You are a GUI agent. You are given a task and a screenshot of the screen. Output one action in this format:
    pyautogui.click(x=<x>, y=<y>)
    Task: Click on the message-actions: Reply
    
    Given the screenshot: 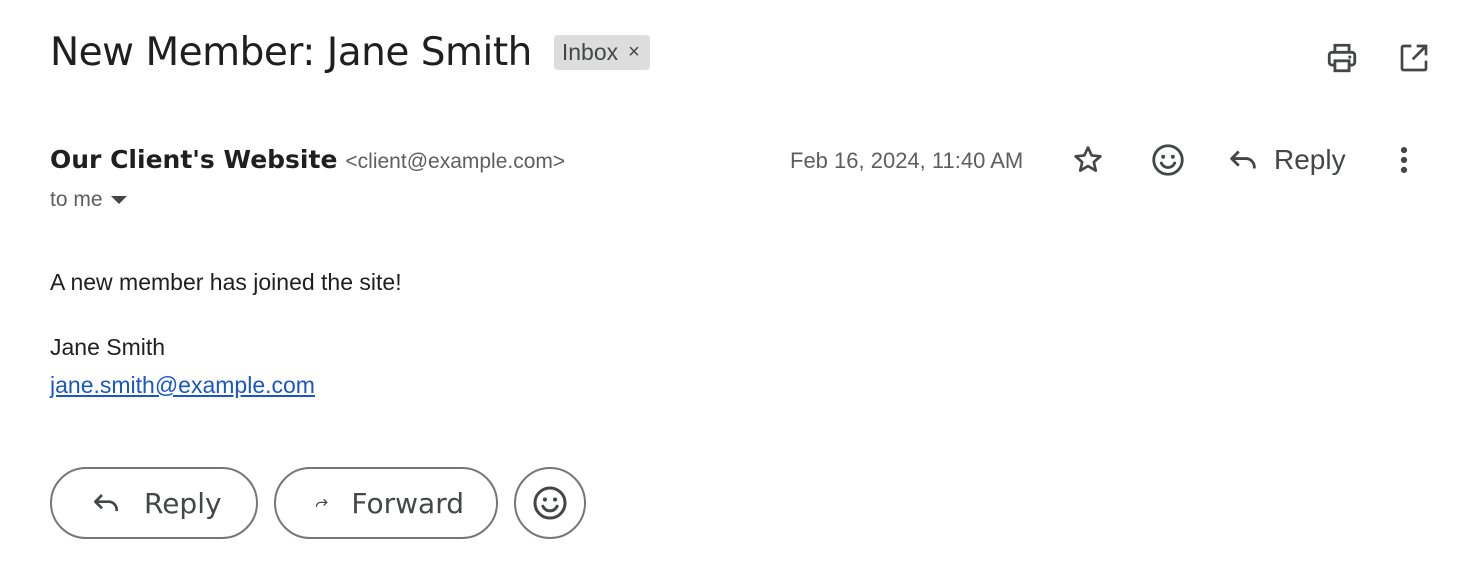 What is the action you would take?
    pyautogui.click(x=1246, y=160)
    